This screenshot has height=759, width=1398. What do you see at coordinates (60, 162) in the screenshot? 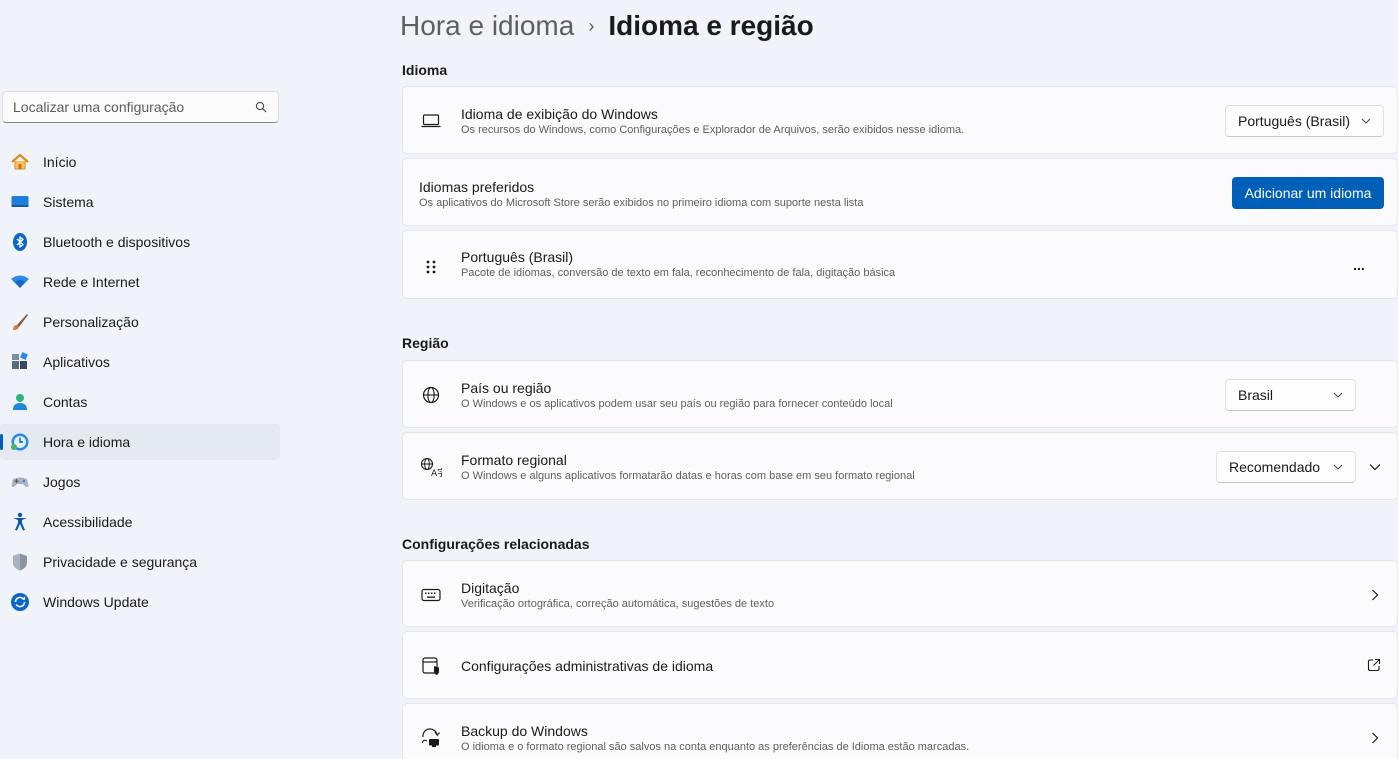
I see `sidebar-item-label: Início` at bounding box center [60, 162].